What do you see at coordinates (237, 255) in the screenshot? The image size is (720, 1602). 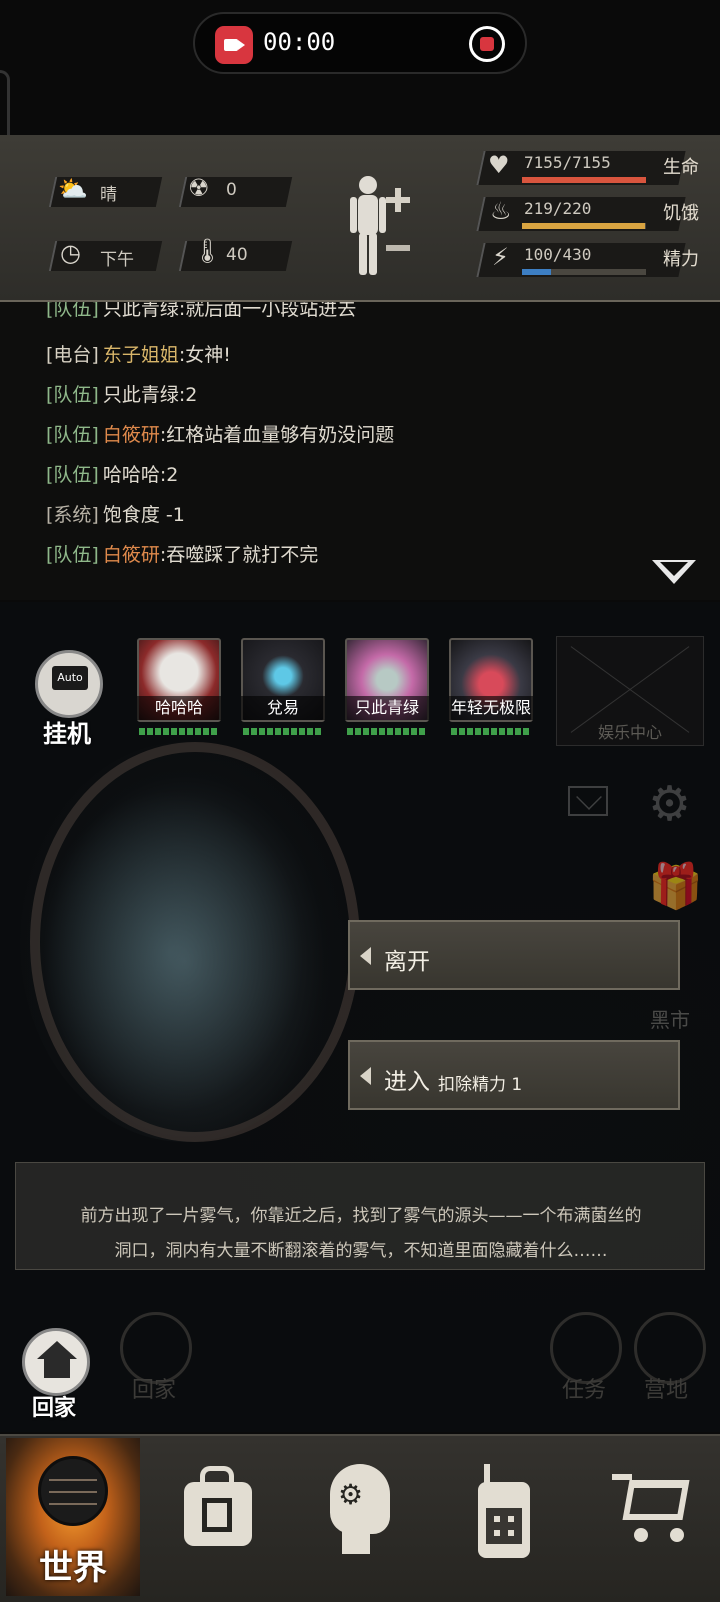 I see `temperature-value: 40` at bounding box center [237, 255].